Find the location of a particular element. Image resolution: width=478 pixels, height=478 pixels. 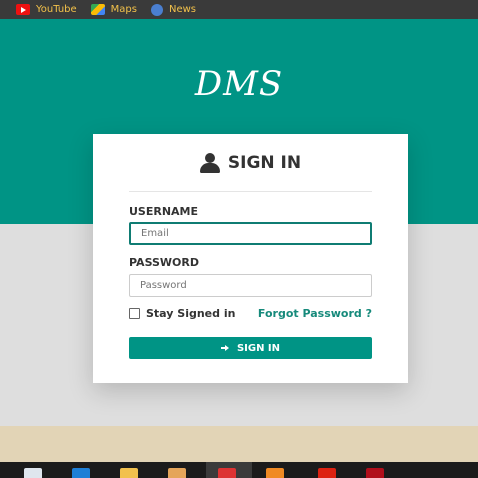

password-label: PASSWORD is located at coordinates (164, 262).